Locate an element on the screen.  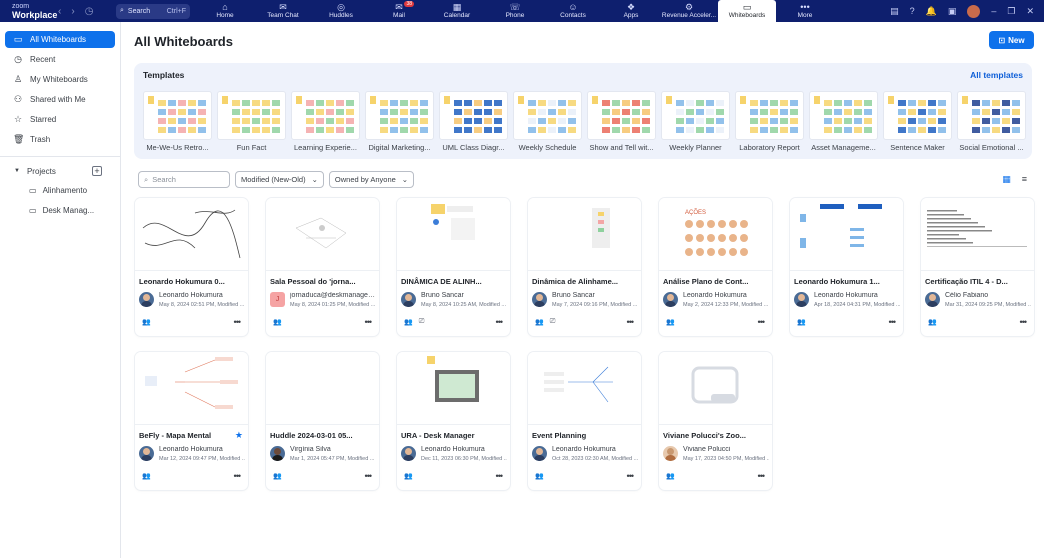
close-icon: ✕ is located at coordinates (1030, 11).